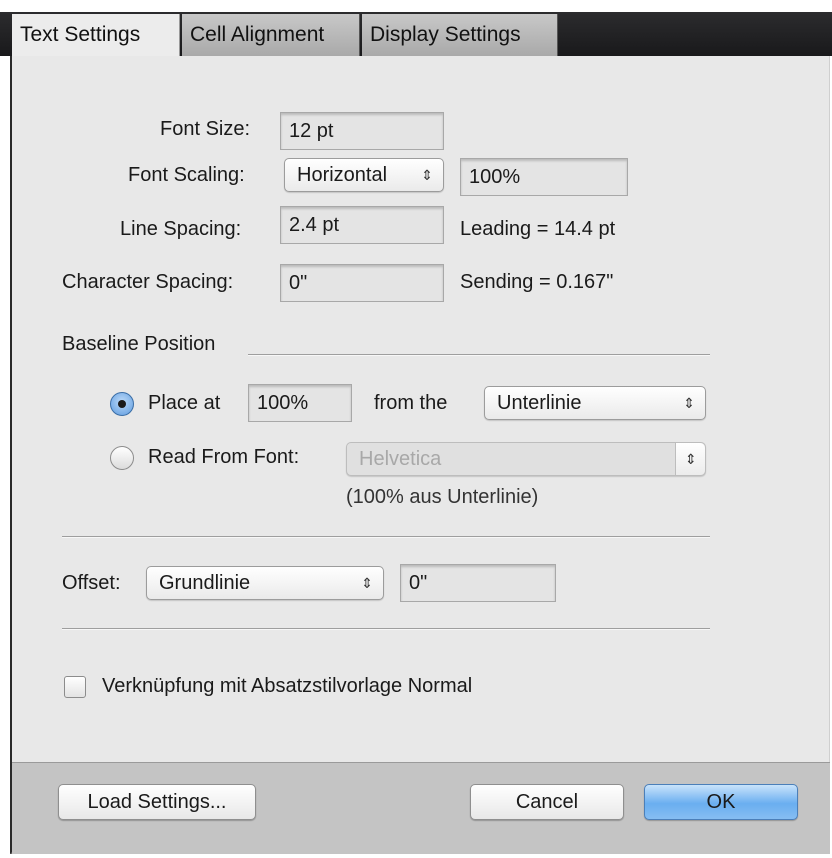 The height and width of the screenshot is (858, 832). Describe the element at coordinates (547, 802) in the screenshot. I see `cancel-button: Cancel` at that location.